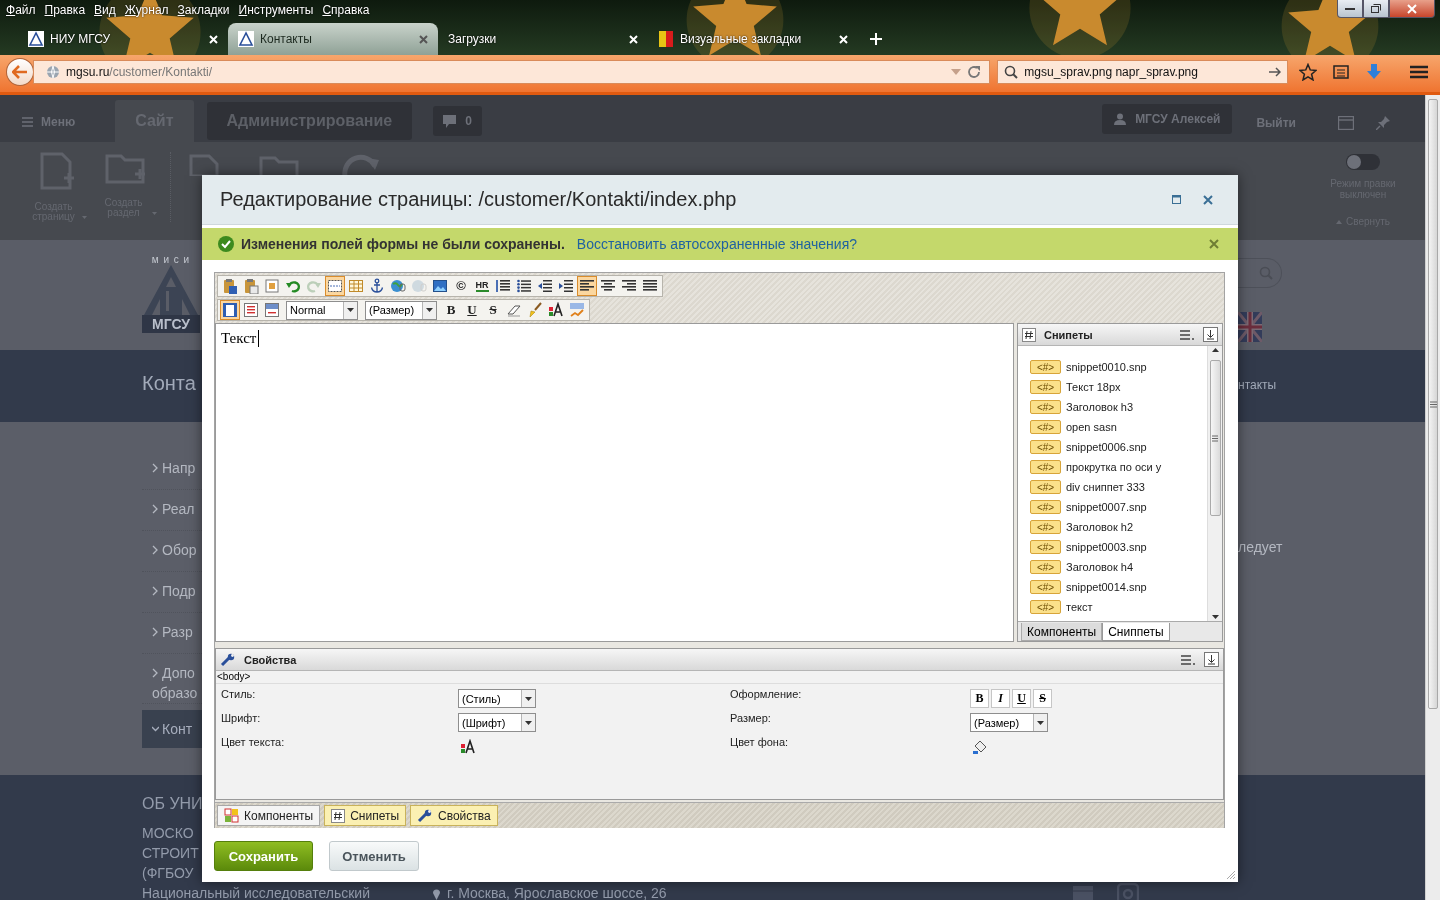 Image resolution: width=1440 pixels, height=900 pixels. What do you see at coordinates (1257, 385) in the screenshot?
I see `breadcrumb: нтакты` at bounding box center [1257, 385].